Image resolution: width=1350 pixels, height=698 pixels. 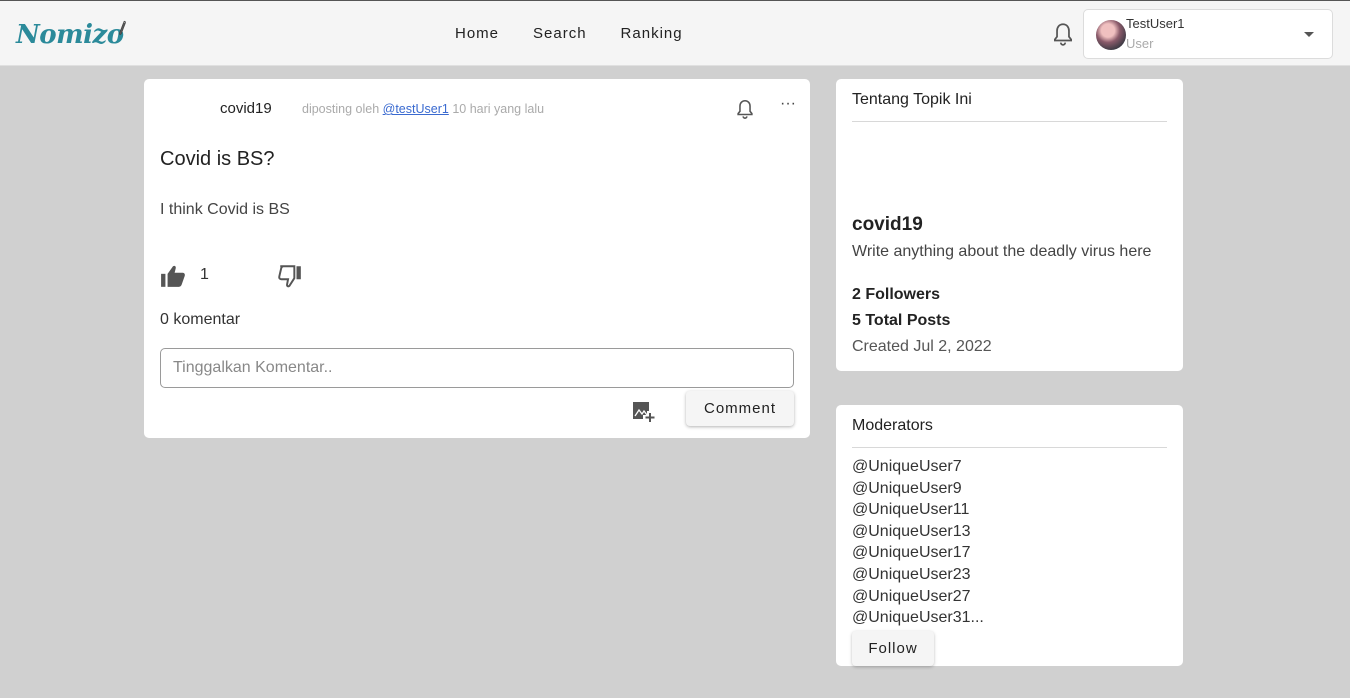 What do you see at coordinates (918, 532) in the screenshot?
I see `moderator-item: @UniqueUser13` at bounding box center [918, 532].